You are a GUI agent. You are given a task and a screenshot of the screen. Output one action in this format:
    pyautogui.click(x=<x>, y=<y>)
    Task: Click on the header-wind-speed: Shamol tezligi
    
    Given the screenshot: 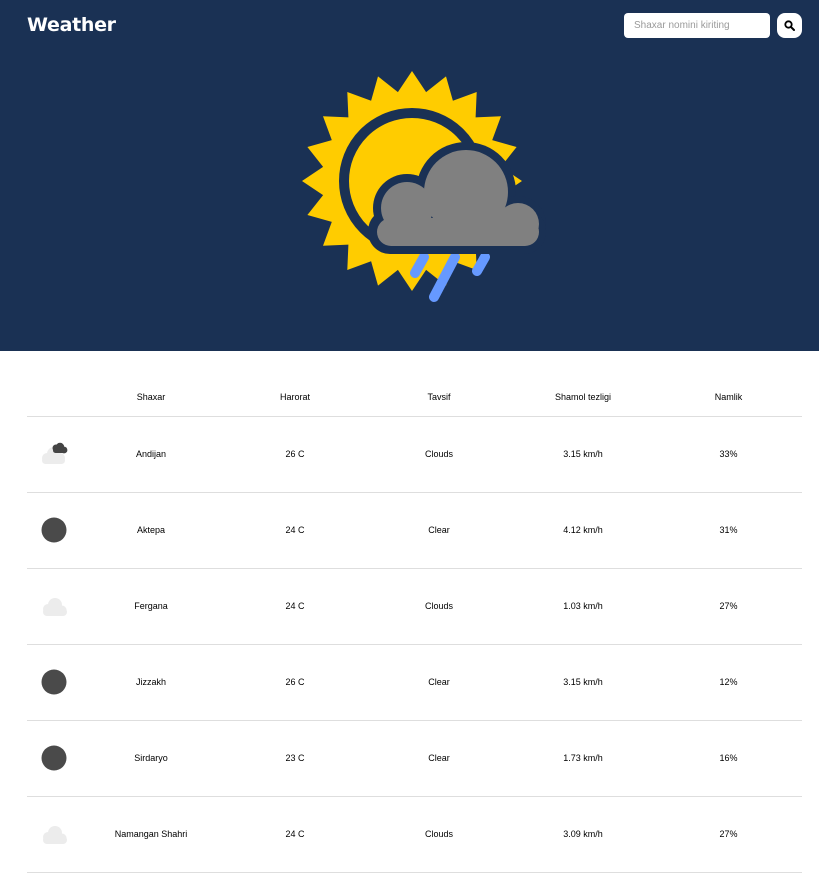 What is the action you would take?
    pyautogui.click(x=583, y=398)
    